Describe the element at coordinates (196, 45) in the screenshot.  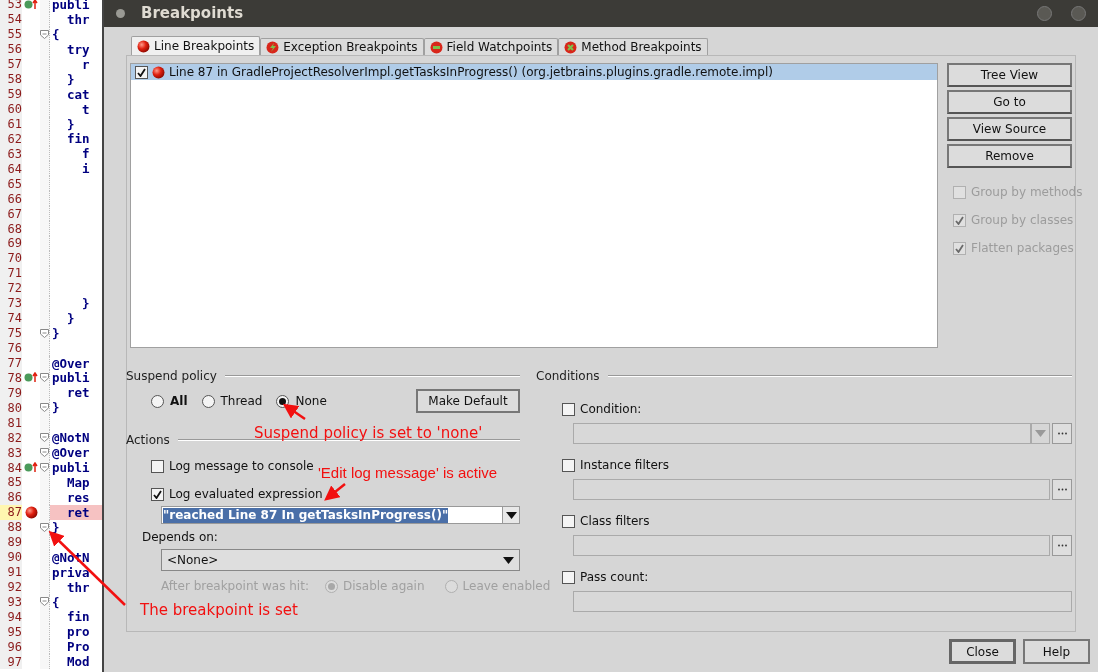
I see `tab: Line Breakpoints` at that location.